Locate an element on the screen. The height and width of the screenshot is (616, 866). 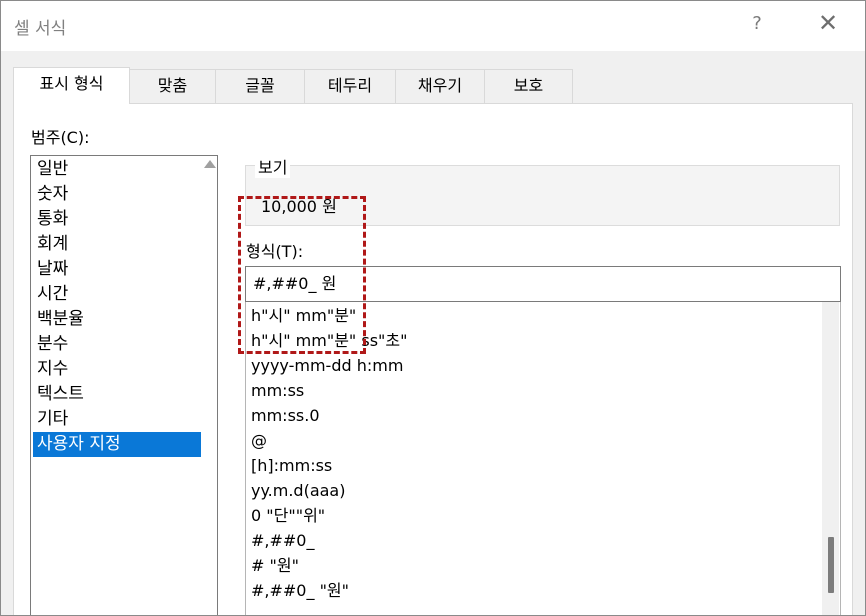
format-item: # "원" is located at coordinates (275, 565).